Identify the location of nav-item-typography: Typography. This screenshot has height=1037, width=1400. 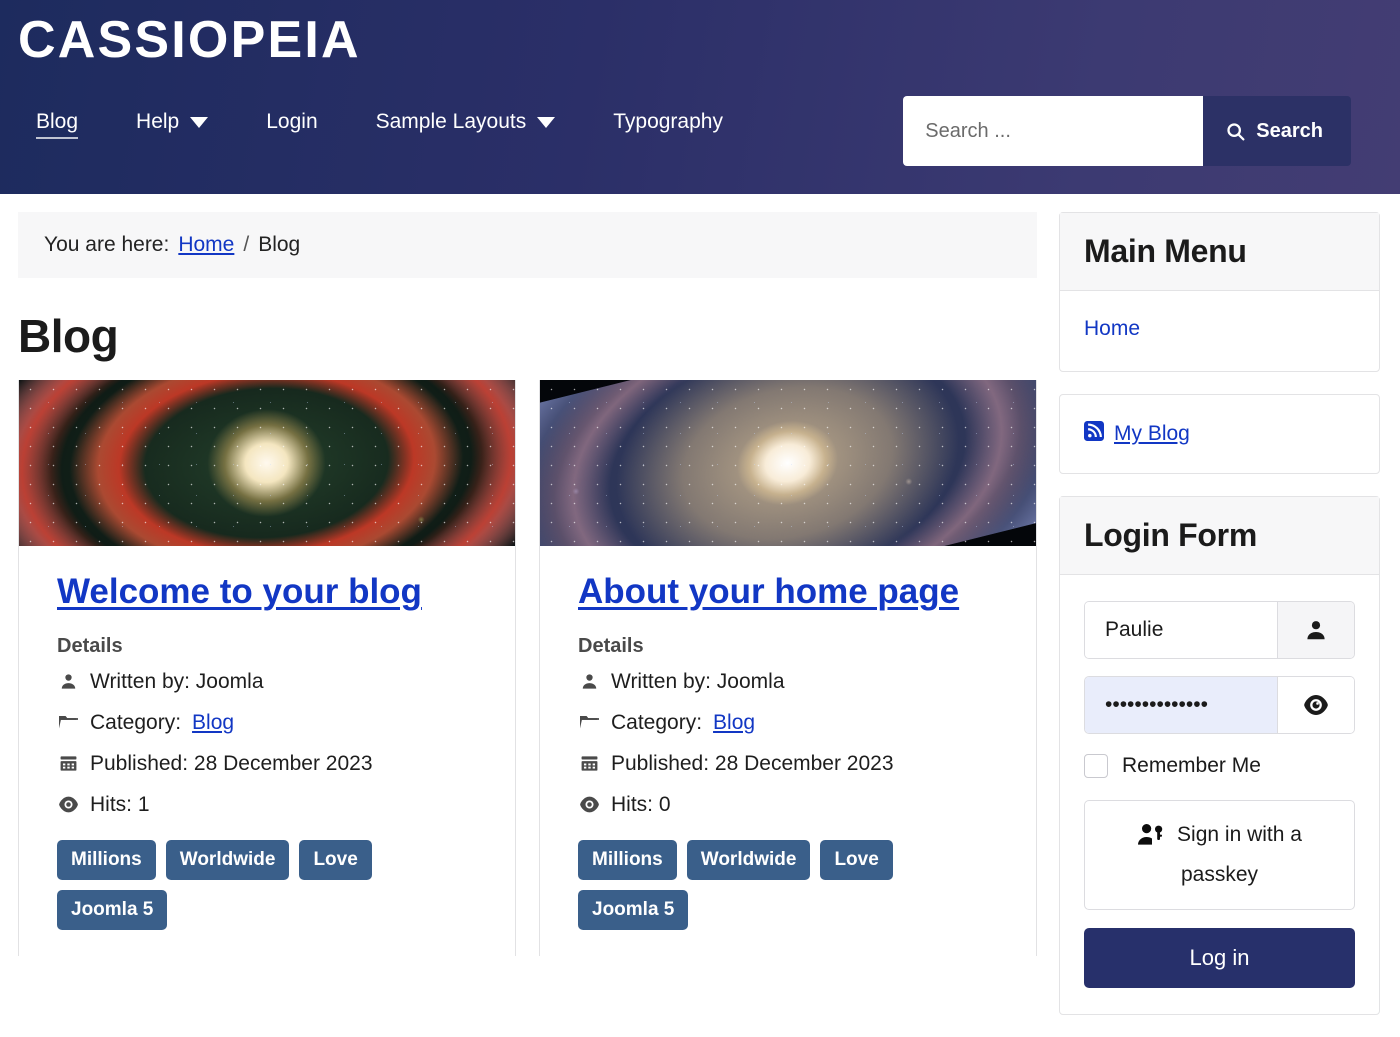
(668, 123).